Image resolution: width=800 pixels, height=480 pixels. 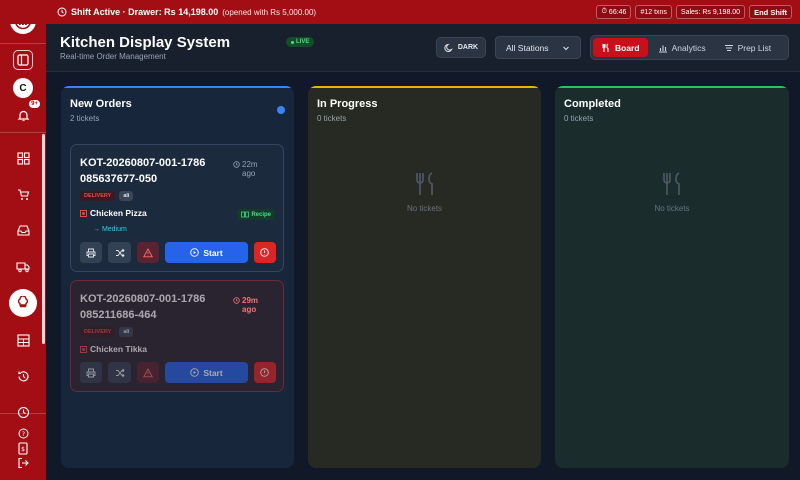 I want to click on sidebar-item-kitchen, so click(x=23, y=303).